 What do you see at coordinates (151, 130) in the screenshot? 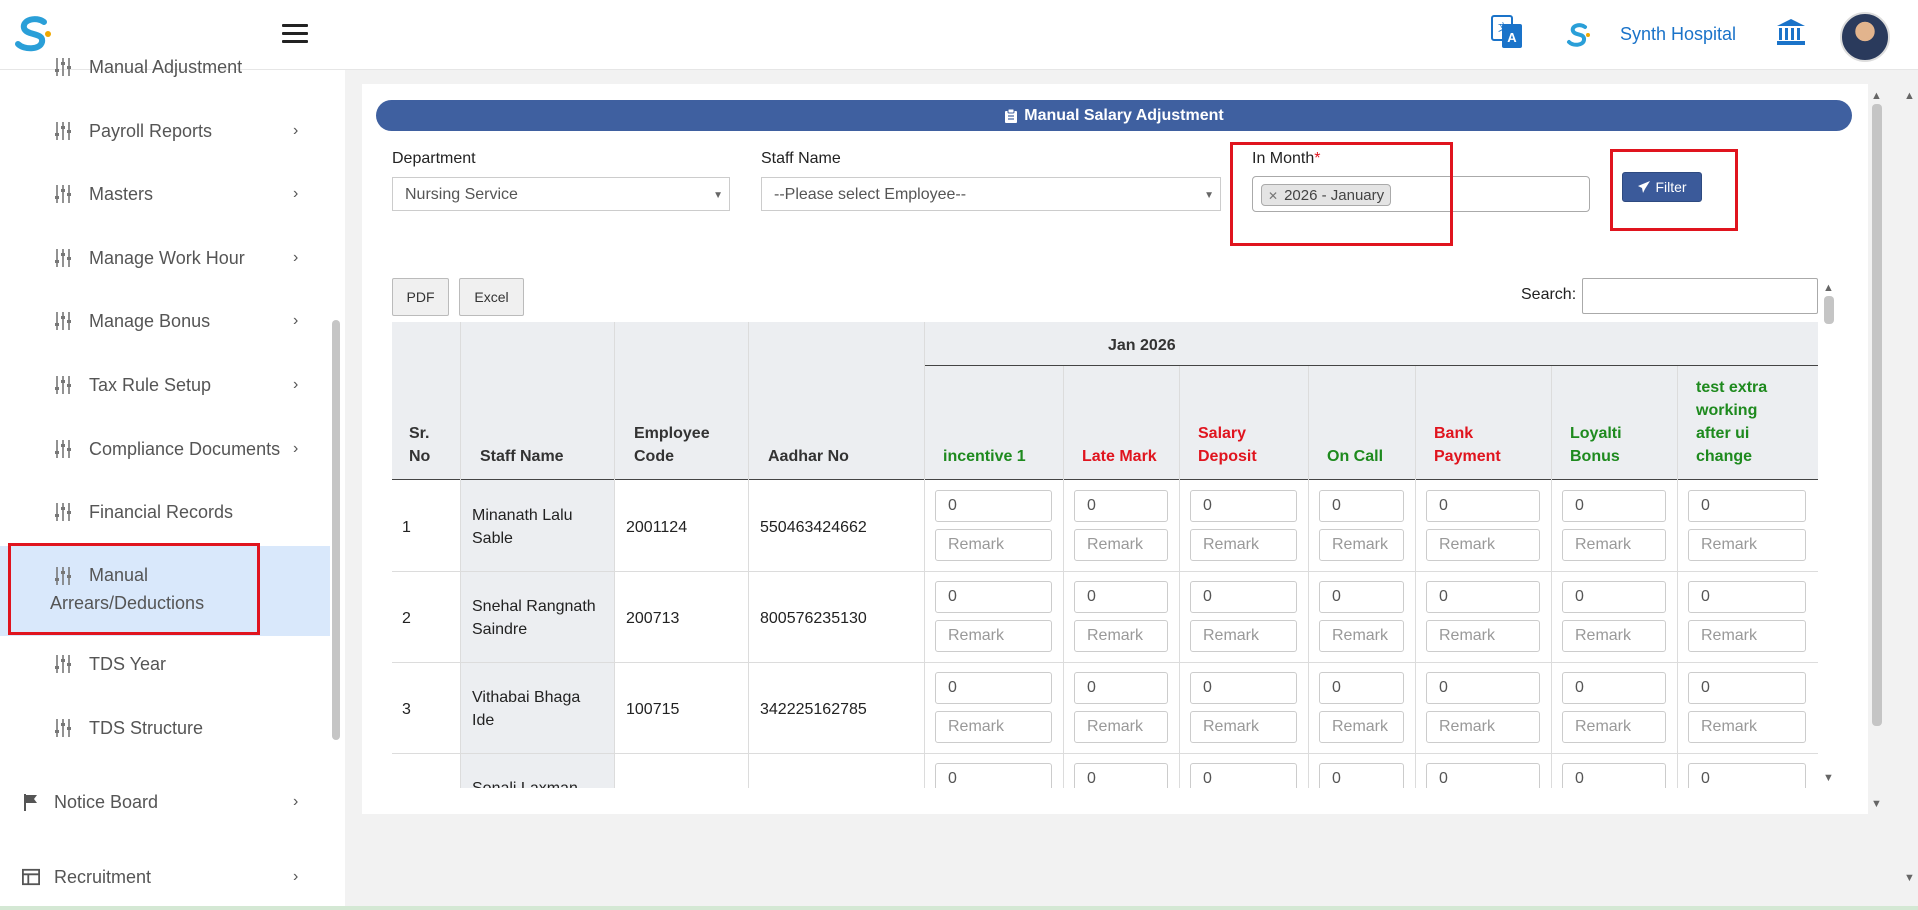
I see `sidebar-item-label: Payroll Reports` at bounding box center [151, 130].